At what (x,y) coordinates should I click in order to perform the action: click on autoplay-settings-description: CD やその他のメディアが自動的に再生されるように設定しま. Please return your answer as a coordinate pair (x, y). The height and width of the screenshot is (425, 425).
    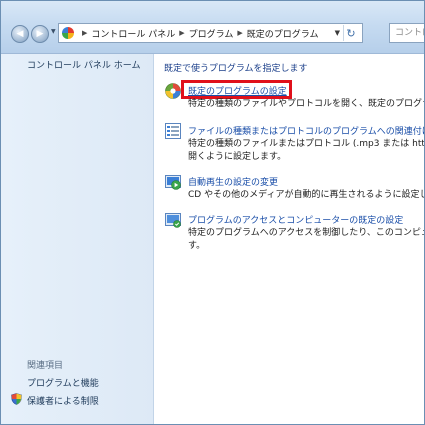
    Looking at the image, I should click on (306, 195).